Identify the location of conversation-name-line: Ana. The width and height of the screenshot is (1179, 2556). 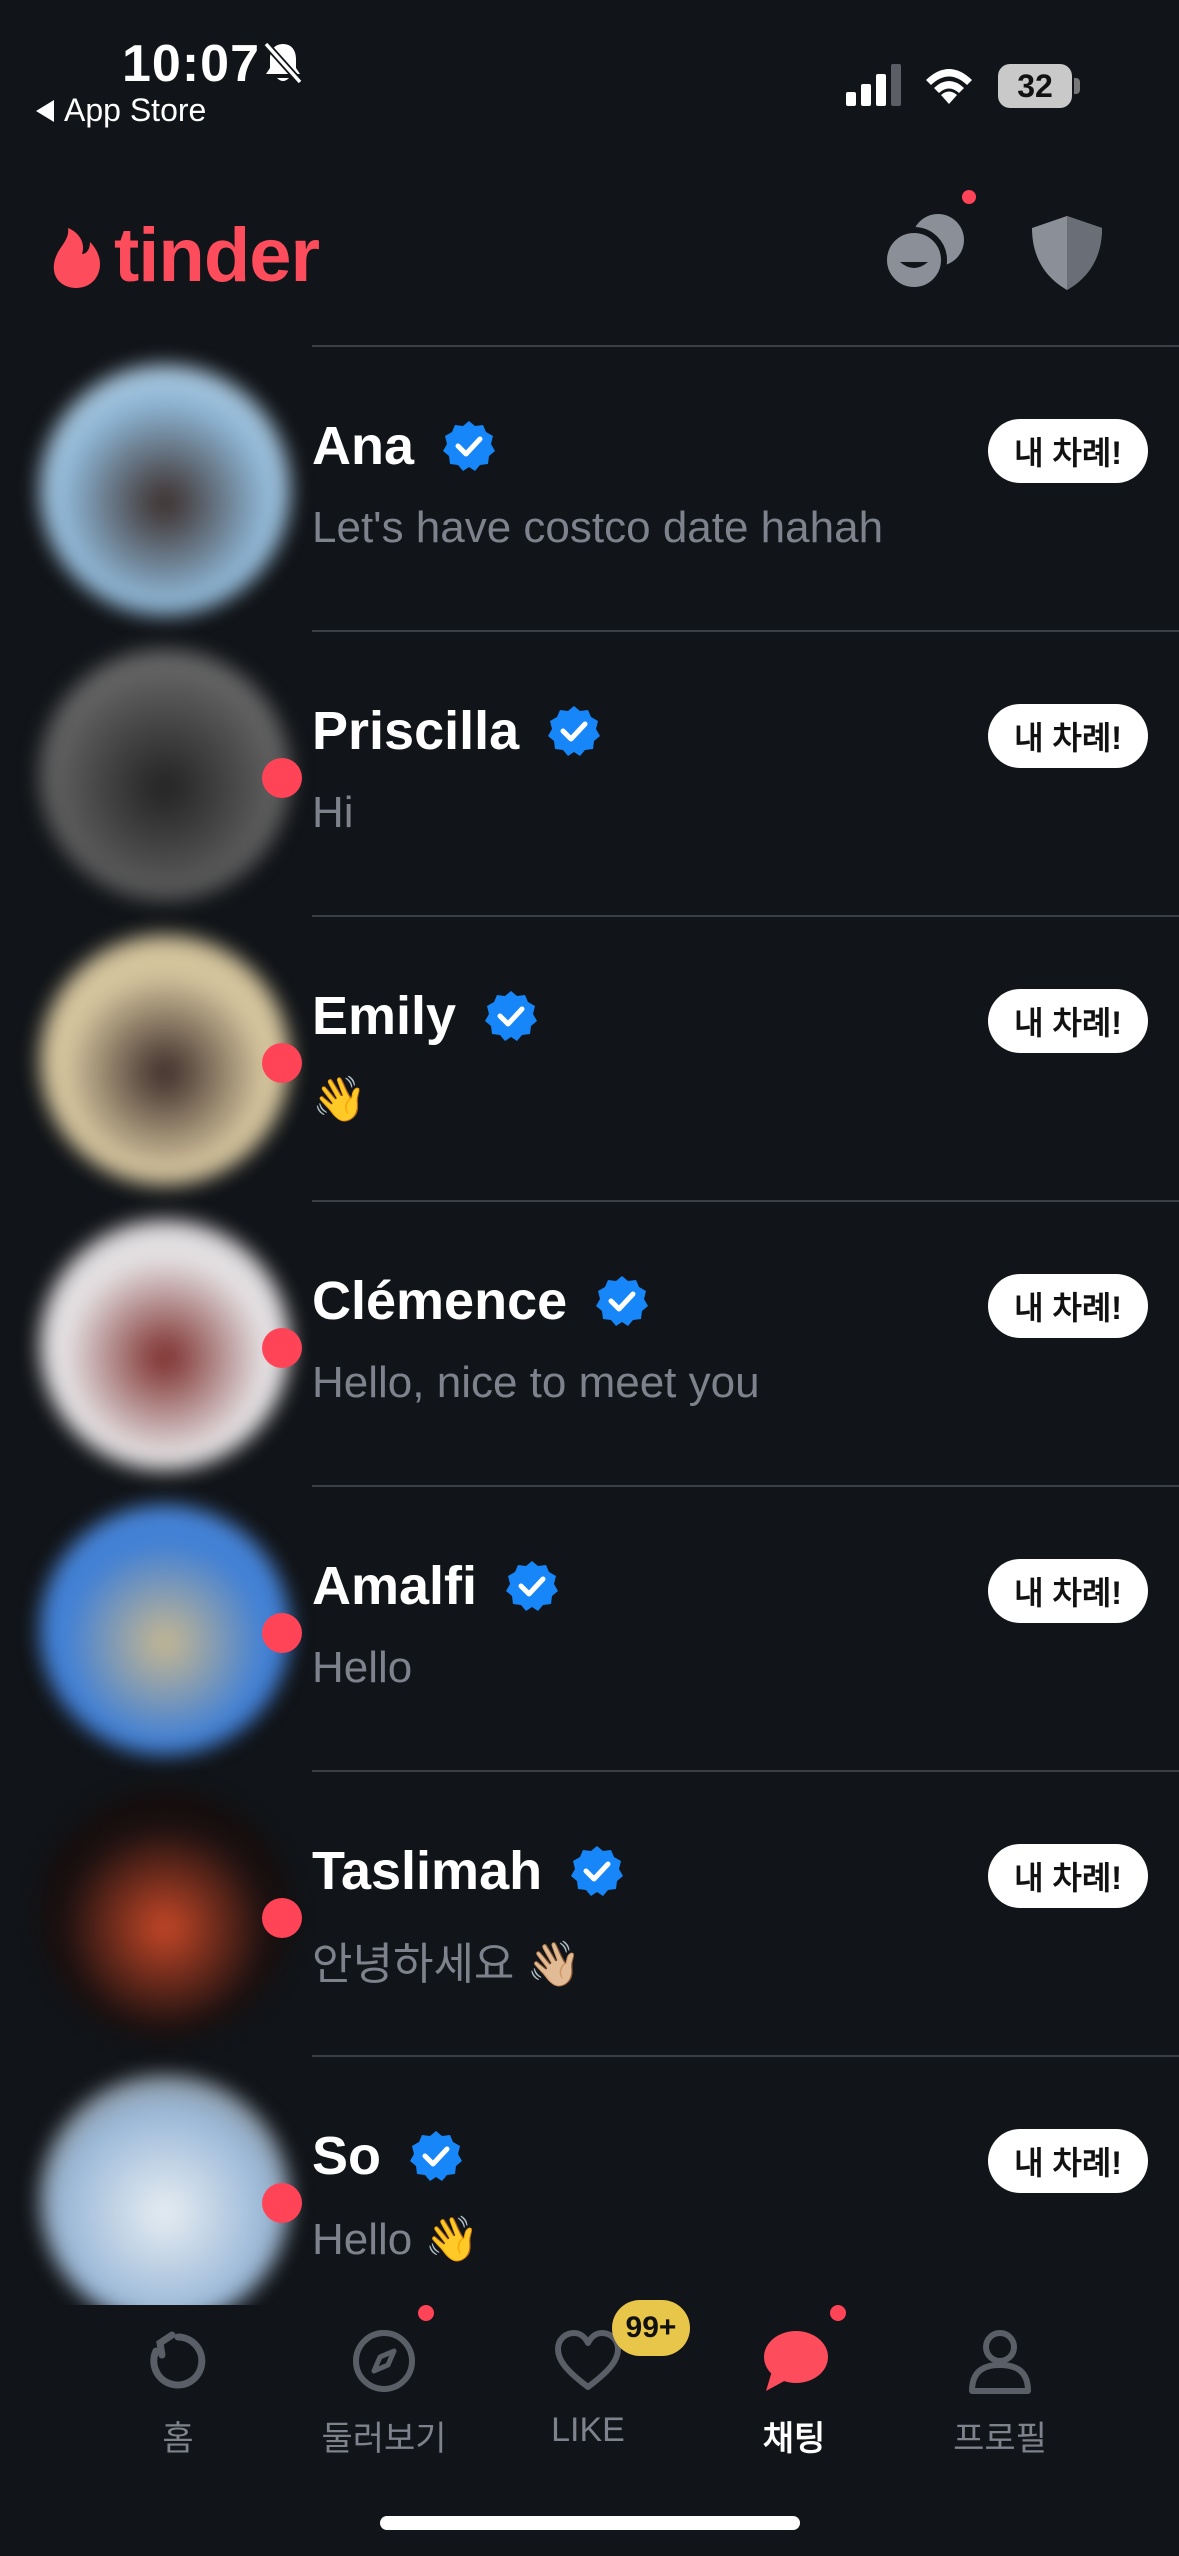
(404, 446).